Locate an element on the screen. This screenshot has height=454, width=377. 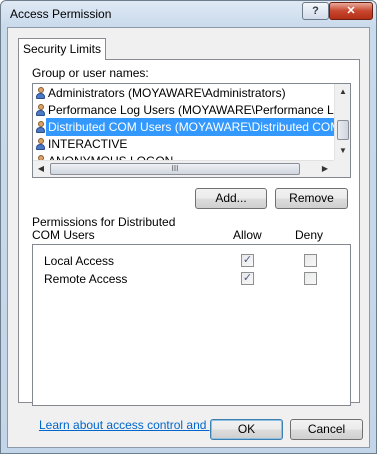
scroll-right-icon: ▶ is located at coordinates (325, 169).